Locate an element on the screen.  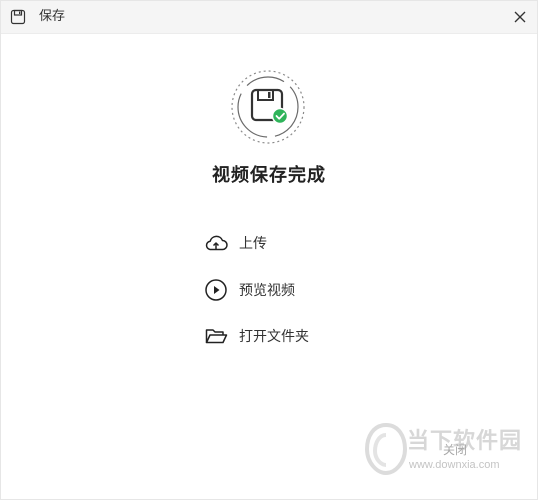
close-icon is located at coordinates (520, 17).